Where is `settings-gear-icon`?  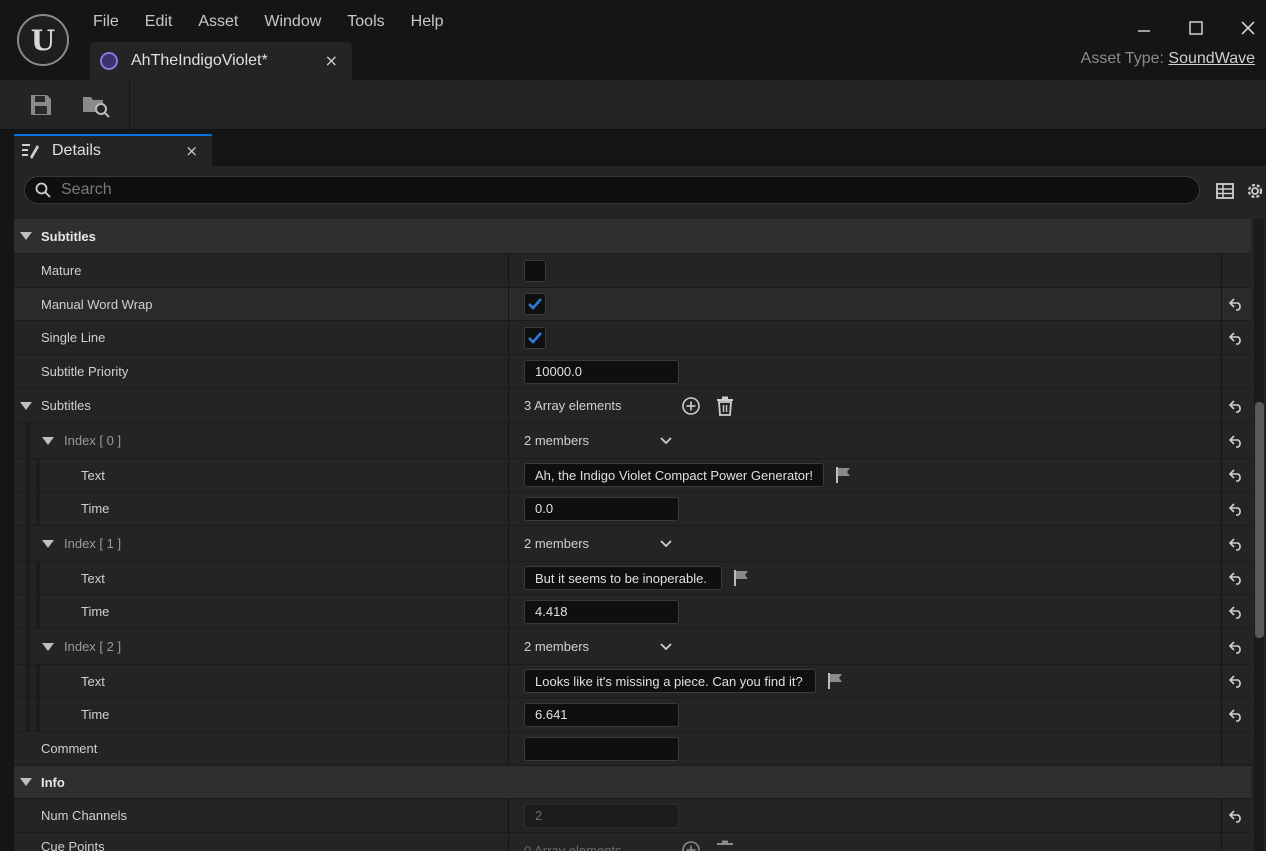
settings-gear-icon is located at coordinates (1255, 191).